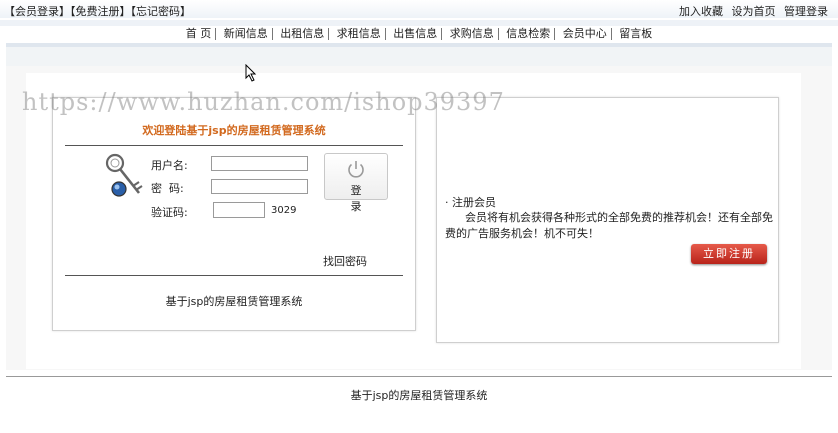  I want to click on login-title: 欢迎登陆基于jsp的房屋租赁管理系统, so click(234, 130).